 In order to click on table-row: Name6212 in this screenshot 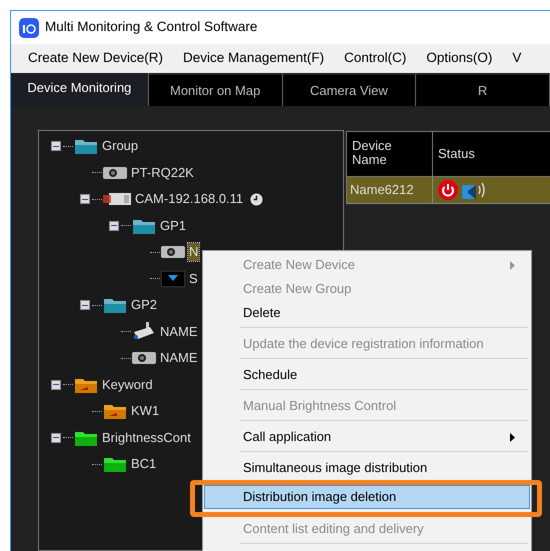, I will do `click(448, 190)`.